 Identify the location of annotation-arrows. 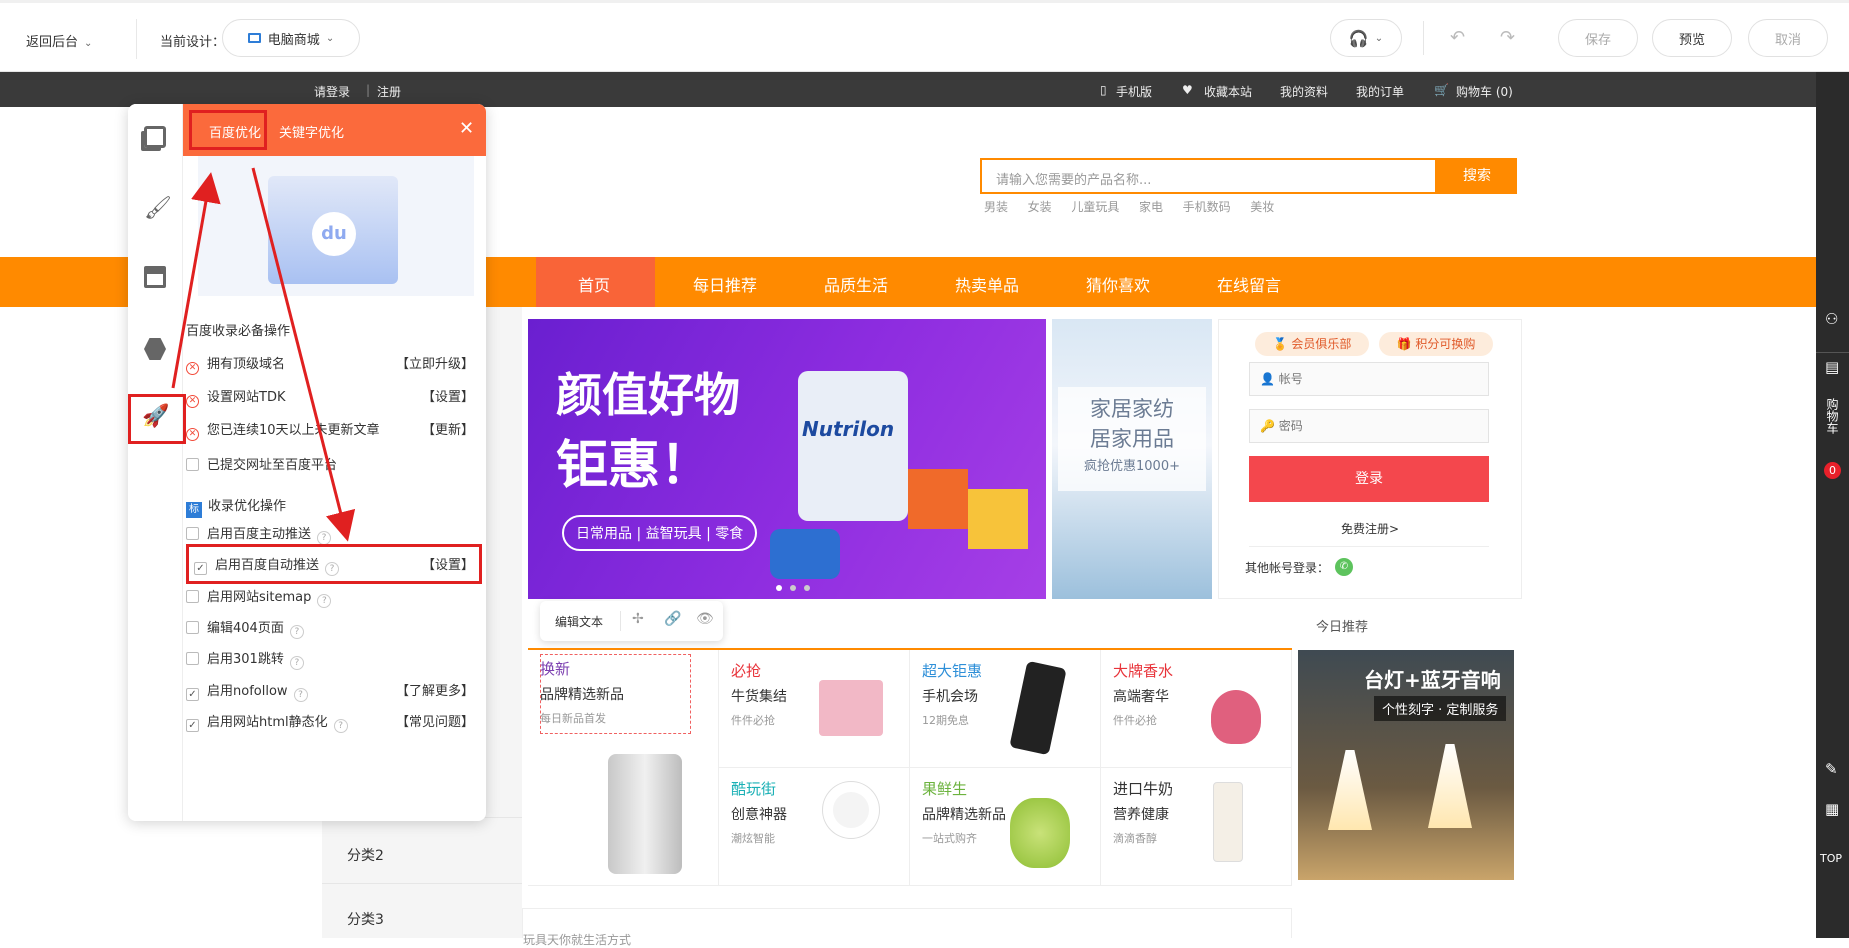
(263, 354).